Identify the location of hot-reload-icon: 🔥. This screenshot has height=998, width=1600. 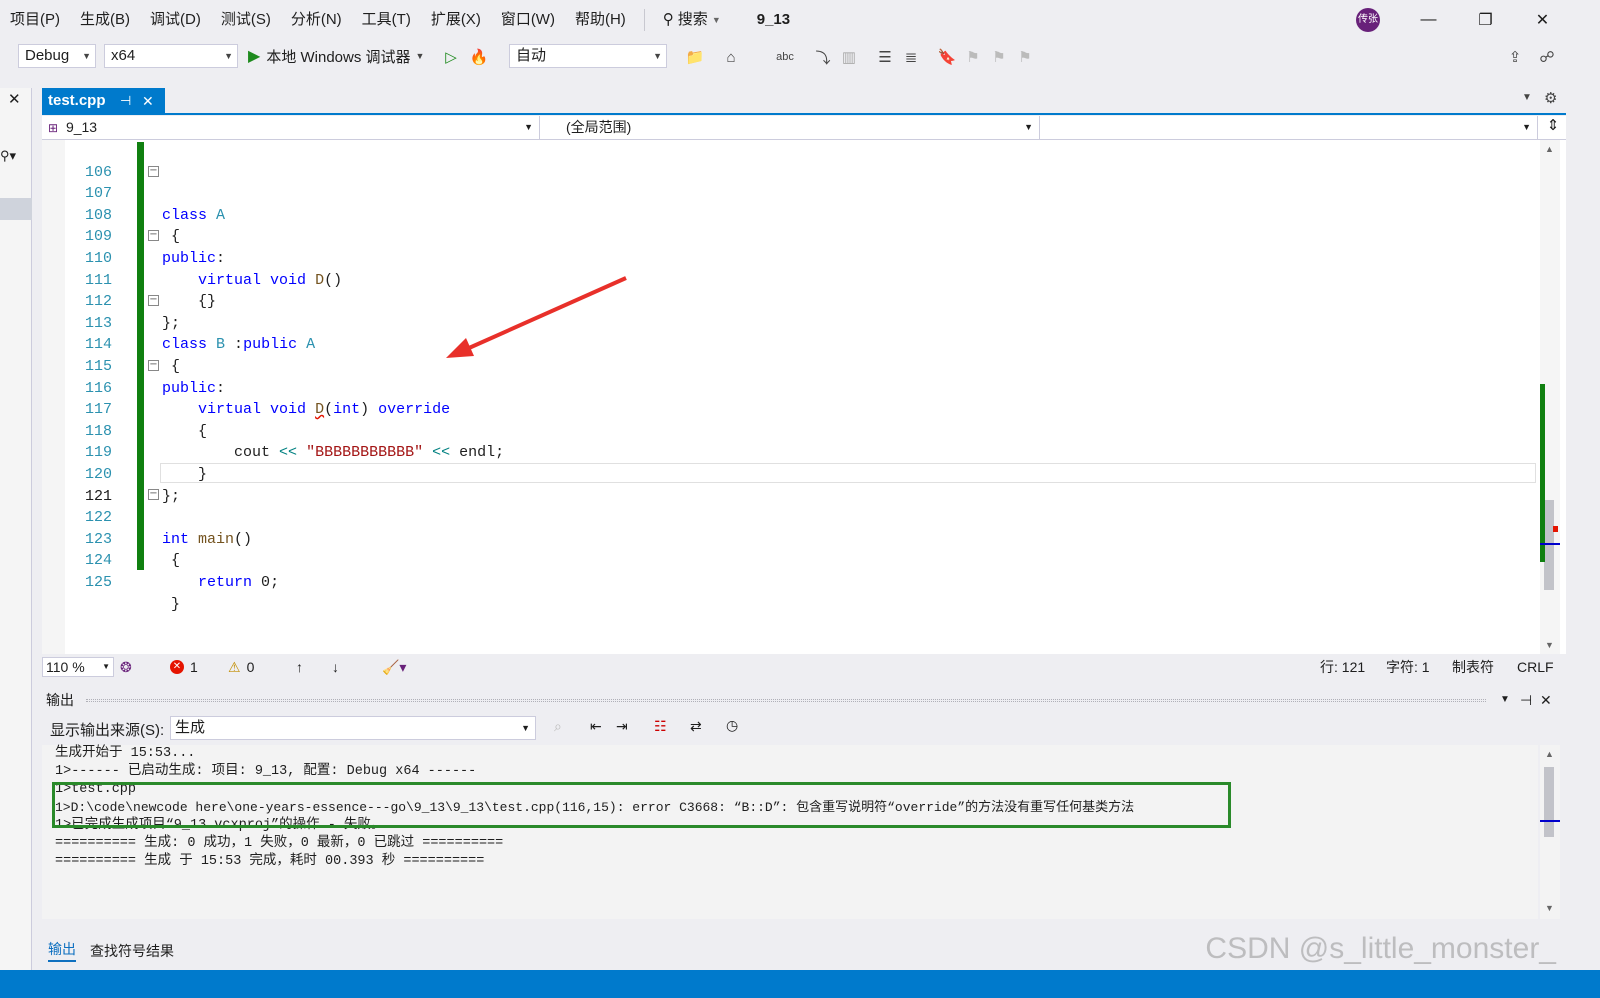
(479, 57).